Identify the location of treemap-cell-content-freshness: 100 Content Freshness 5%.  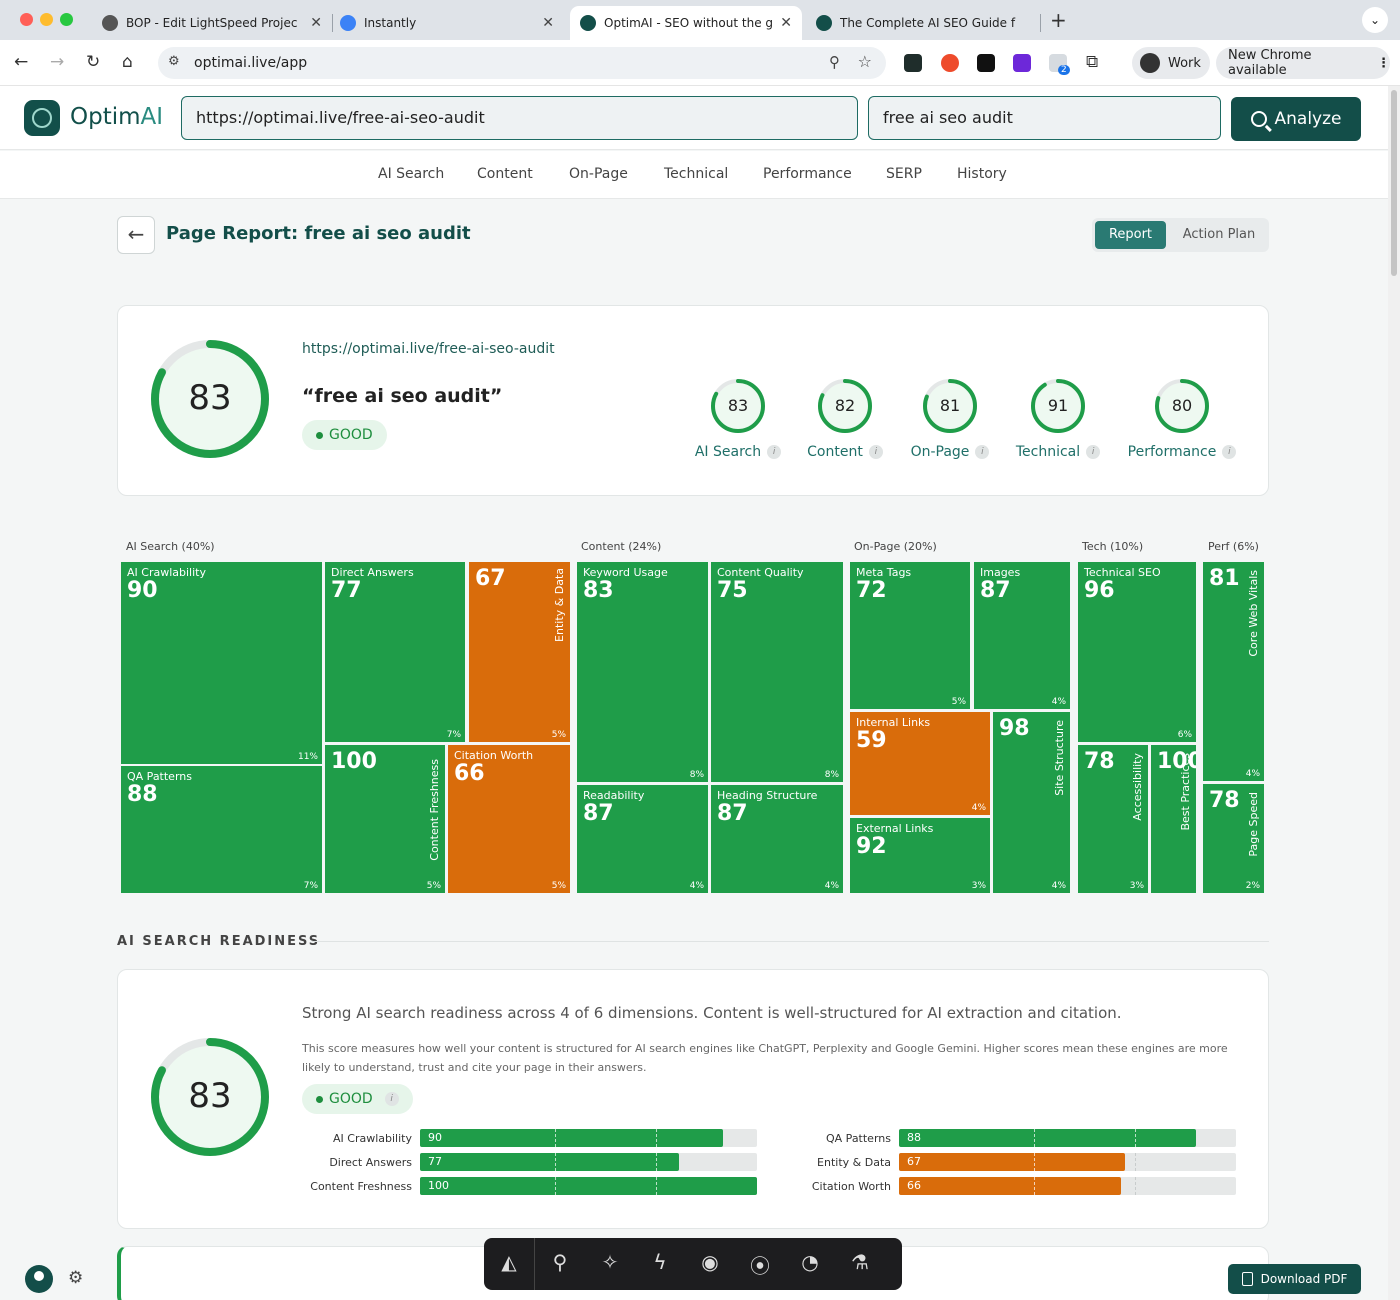
(385, 819).